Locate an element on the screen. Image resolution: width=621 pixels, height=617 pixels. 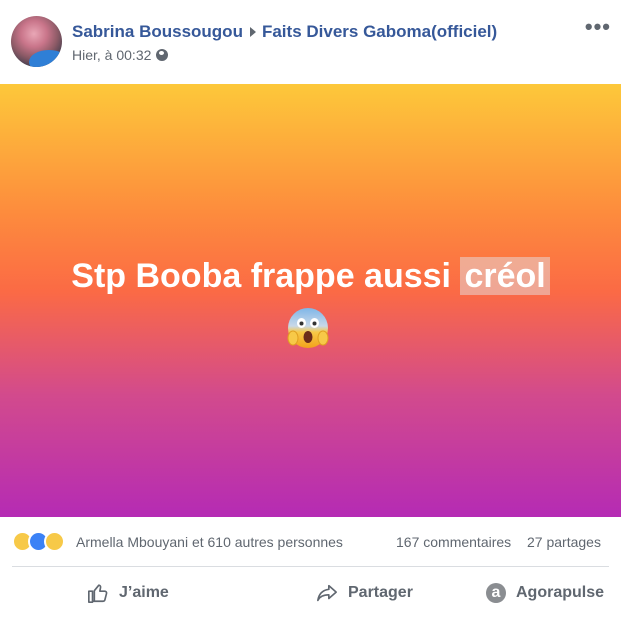
share-arrow-icon is located at coordinates (327, 593).